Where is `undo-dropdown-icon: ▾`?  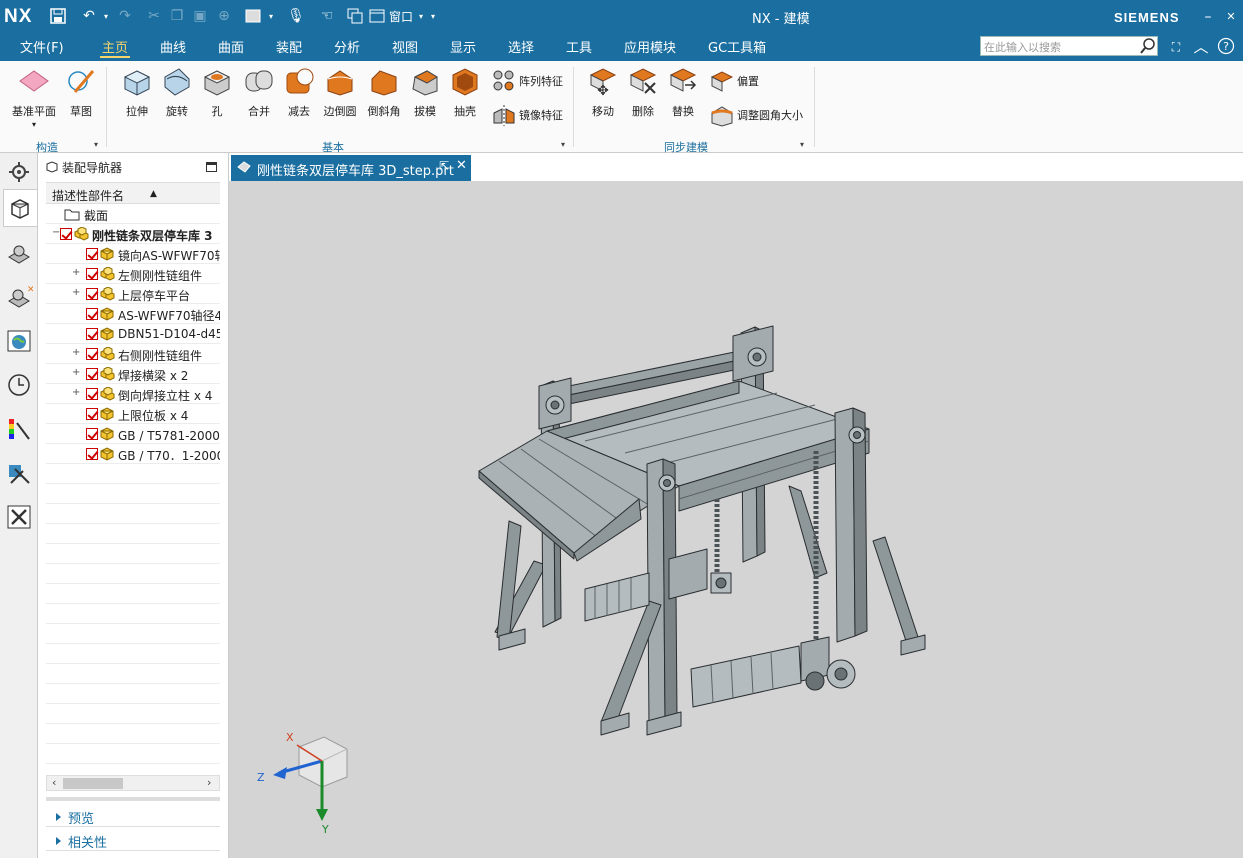 undo-dropdown-icon: ▾ is located at coordinates (106, 16).